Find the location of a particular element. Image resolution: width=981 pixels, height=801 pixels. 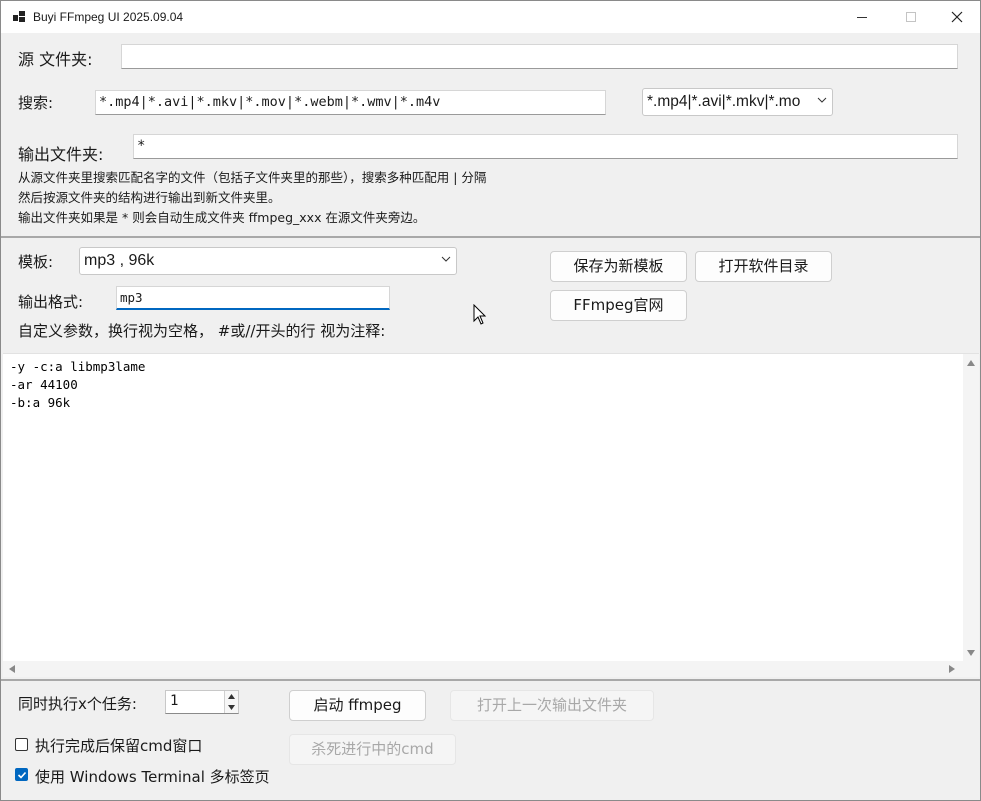

scroll-right-icon is located at coordinates (952, 669).